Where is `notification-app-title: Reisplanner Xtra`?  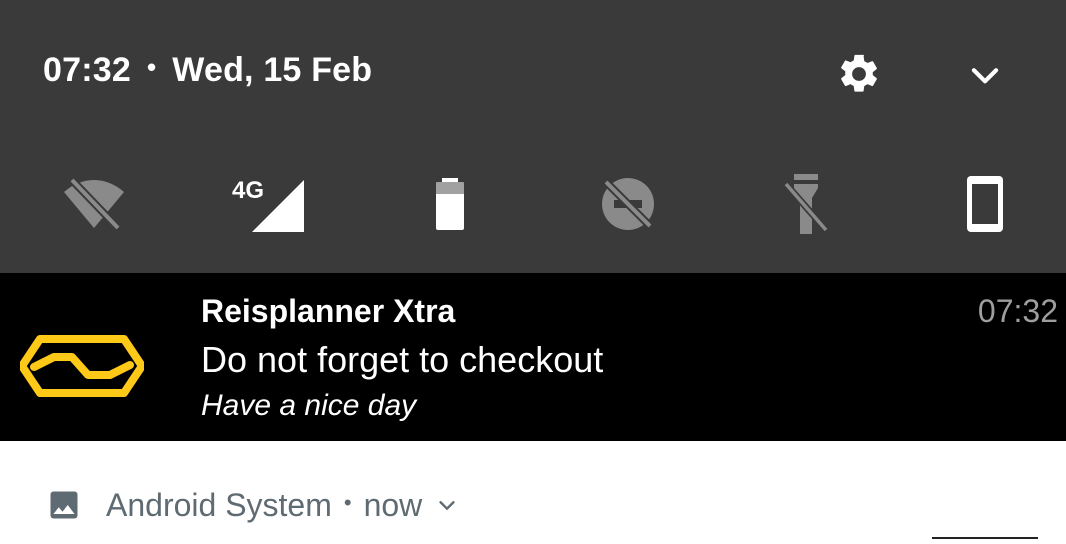
notification-app-title: Reisplanner Xtra is located at coordinates (328, 311).